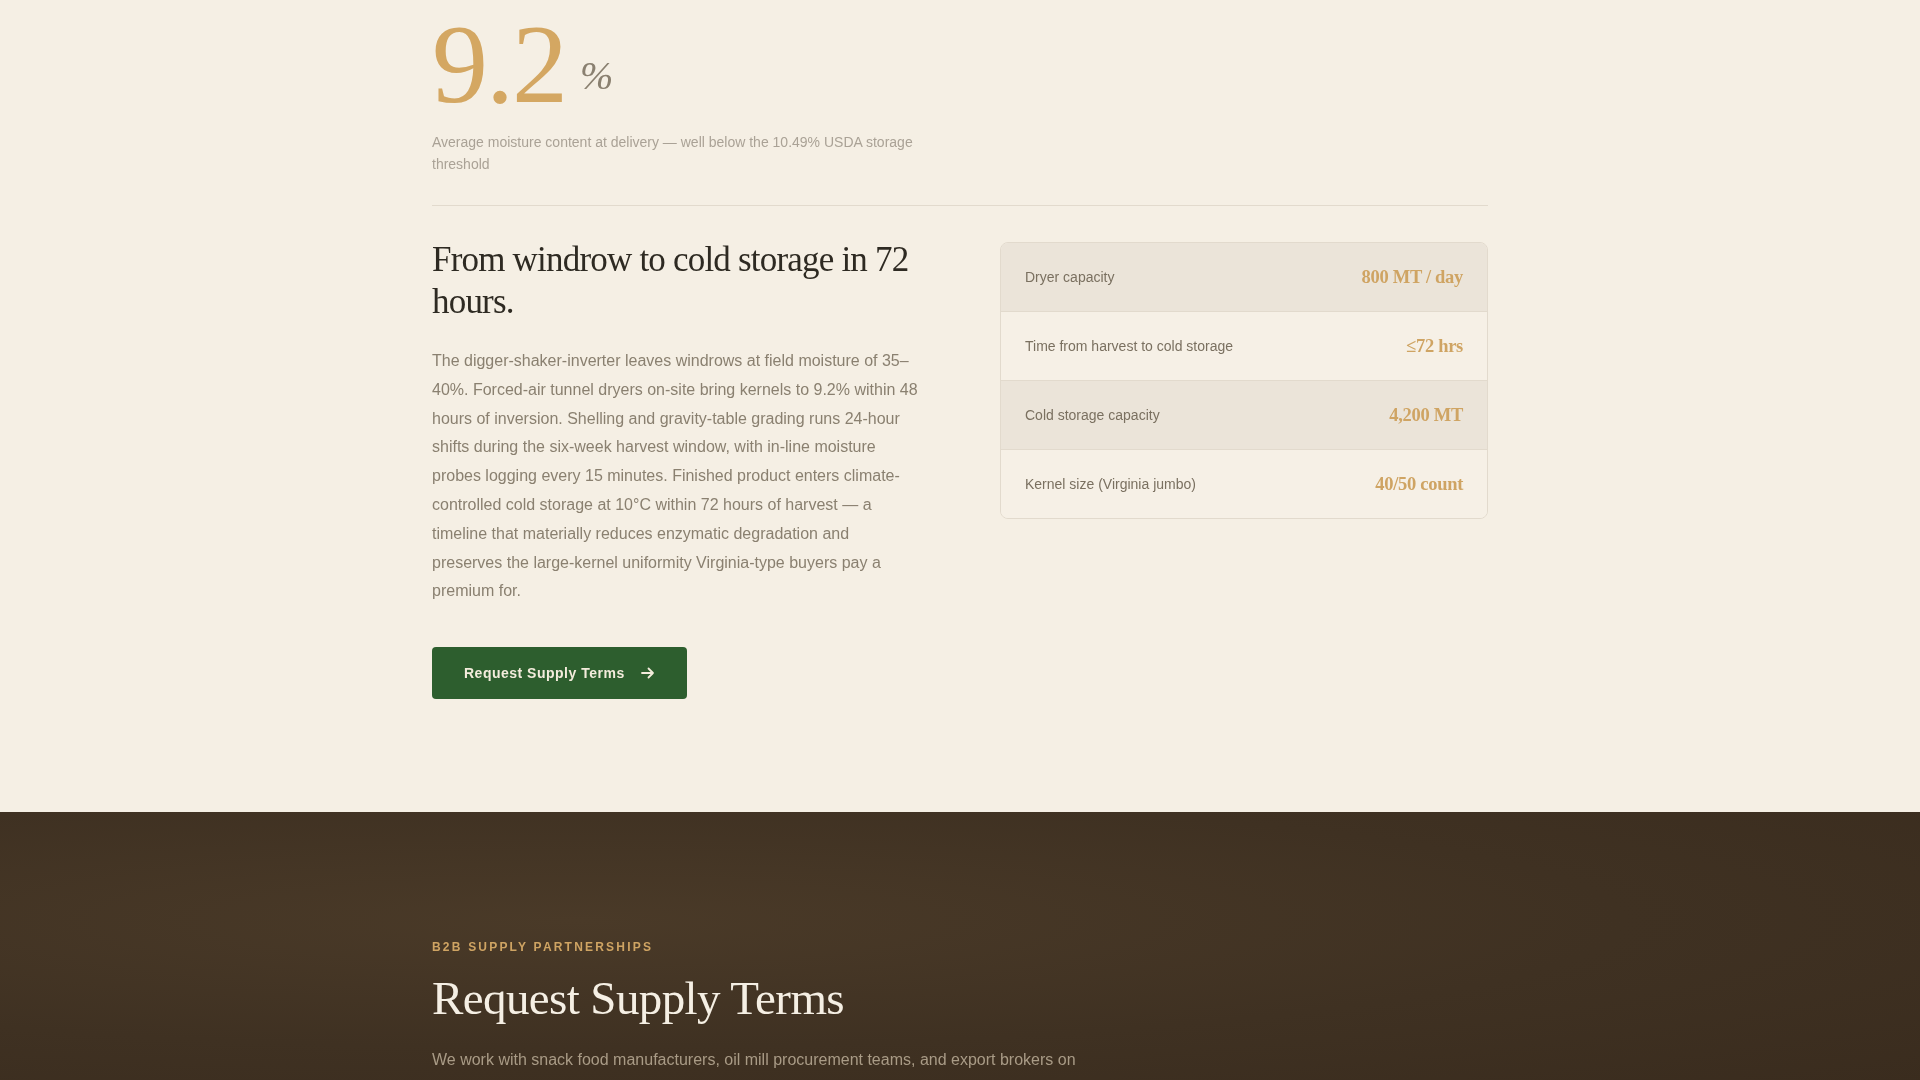  I want to click on spec-label: Kernel size (Virginia jumbo), so click(1110, 484).